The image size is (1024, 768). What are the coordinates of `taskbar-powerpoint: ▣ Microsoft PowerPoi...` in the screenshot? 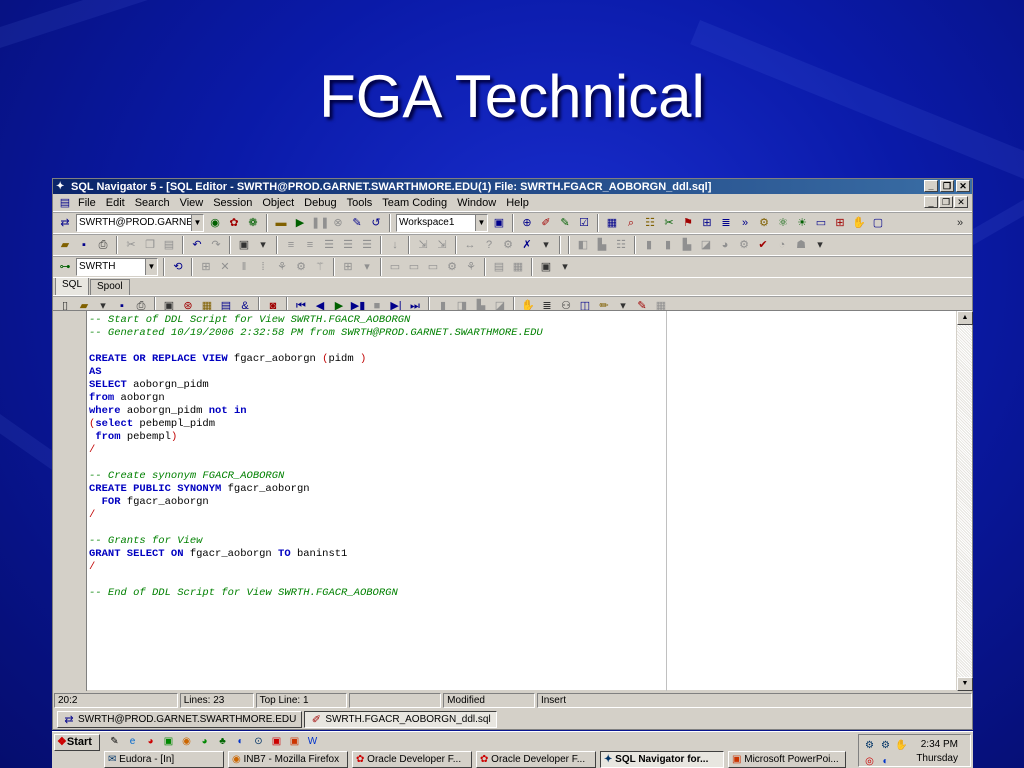 It's located at (787, 759).